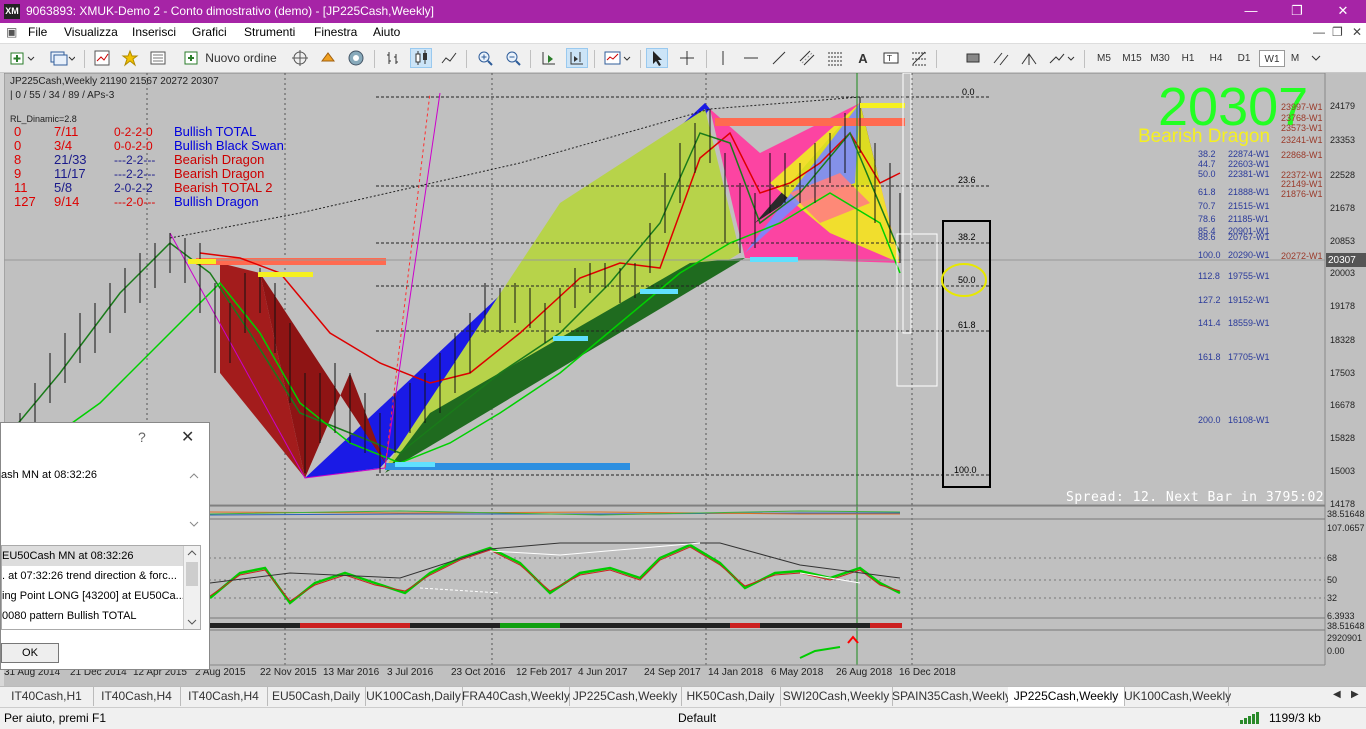  What do you see at coordinates (1104, 58) in the screenshot?
I see `timeframe-m5: M5` at bounding box center [1104, 58].